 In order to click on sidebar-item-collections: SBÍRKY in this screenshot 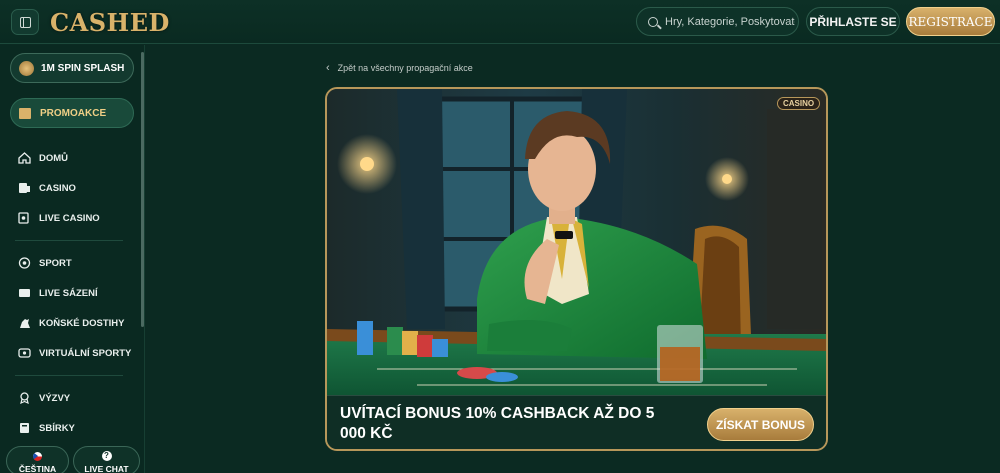, I will do `click(46, 428)`.